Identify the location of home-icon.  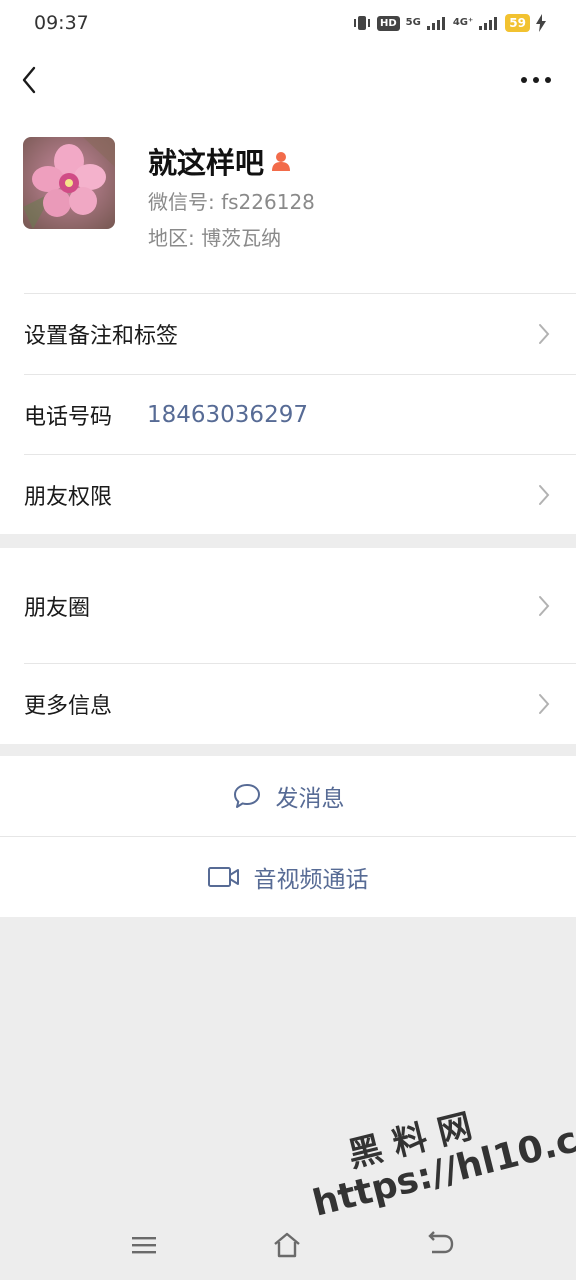
(287, 1245).